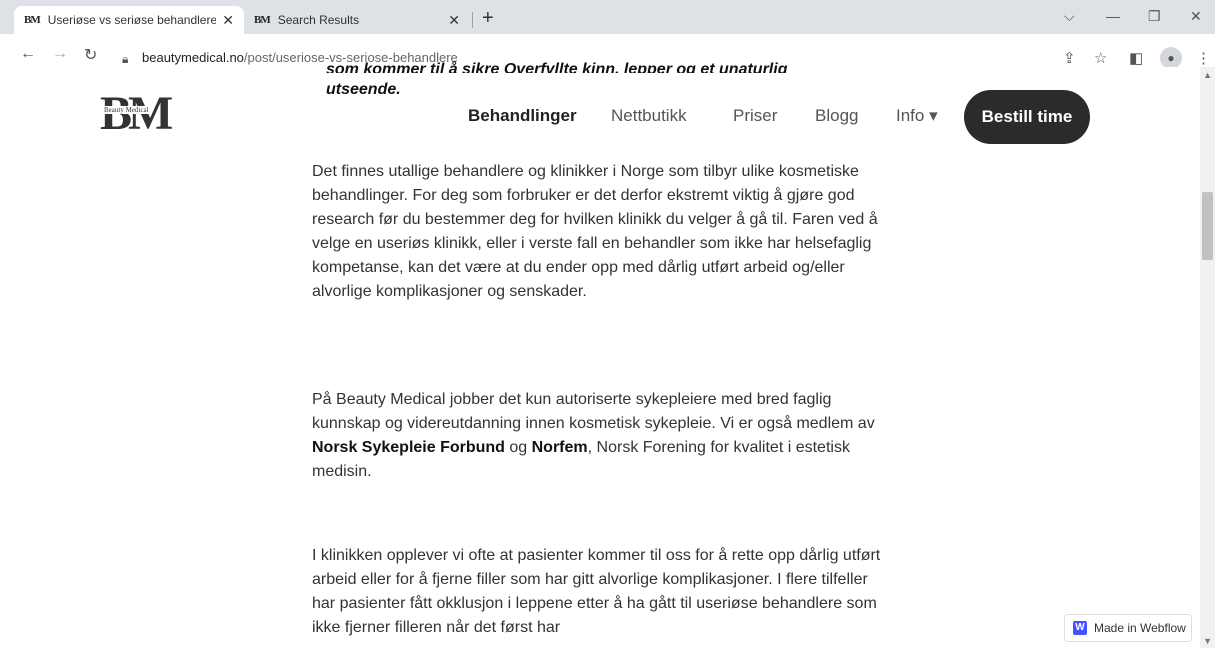  I want to click on logo-subtitle: Beauty Medical, so click(126, 110).